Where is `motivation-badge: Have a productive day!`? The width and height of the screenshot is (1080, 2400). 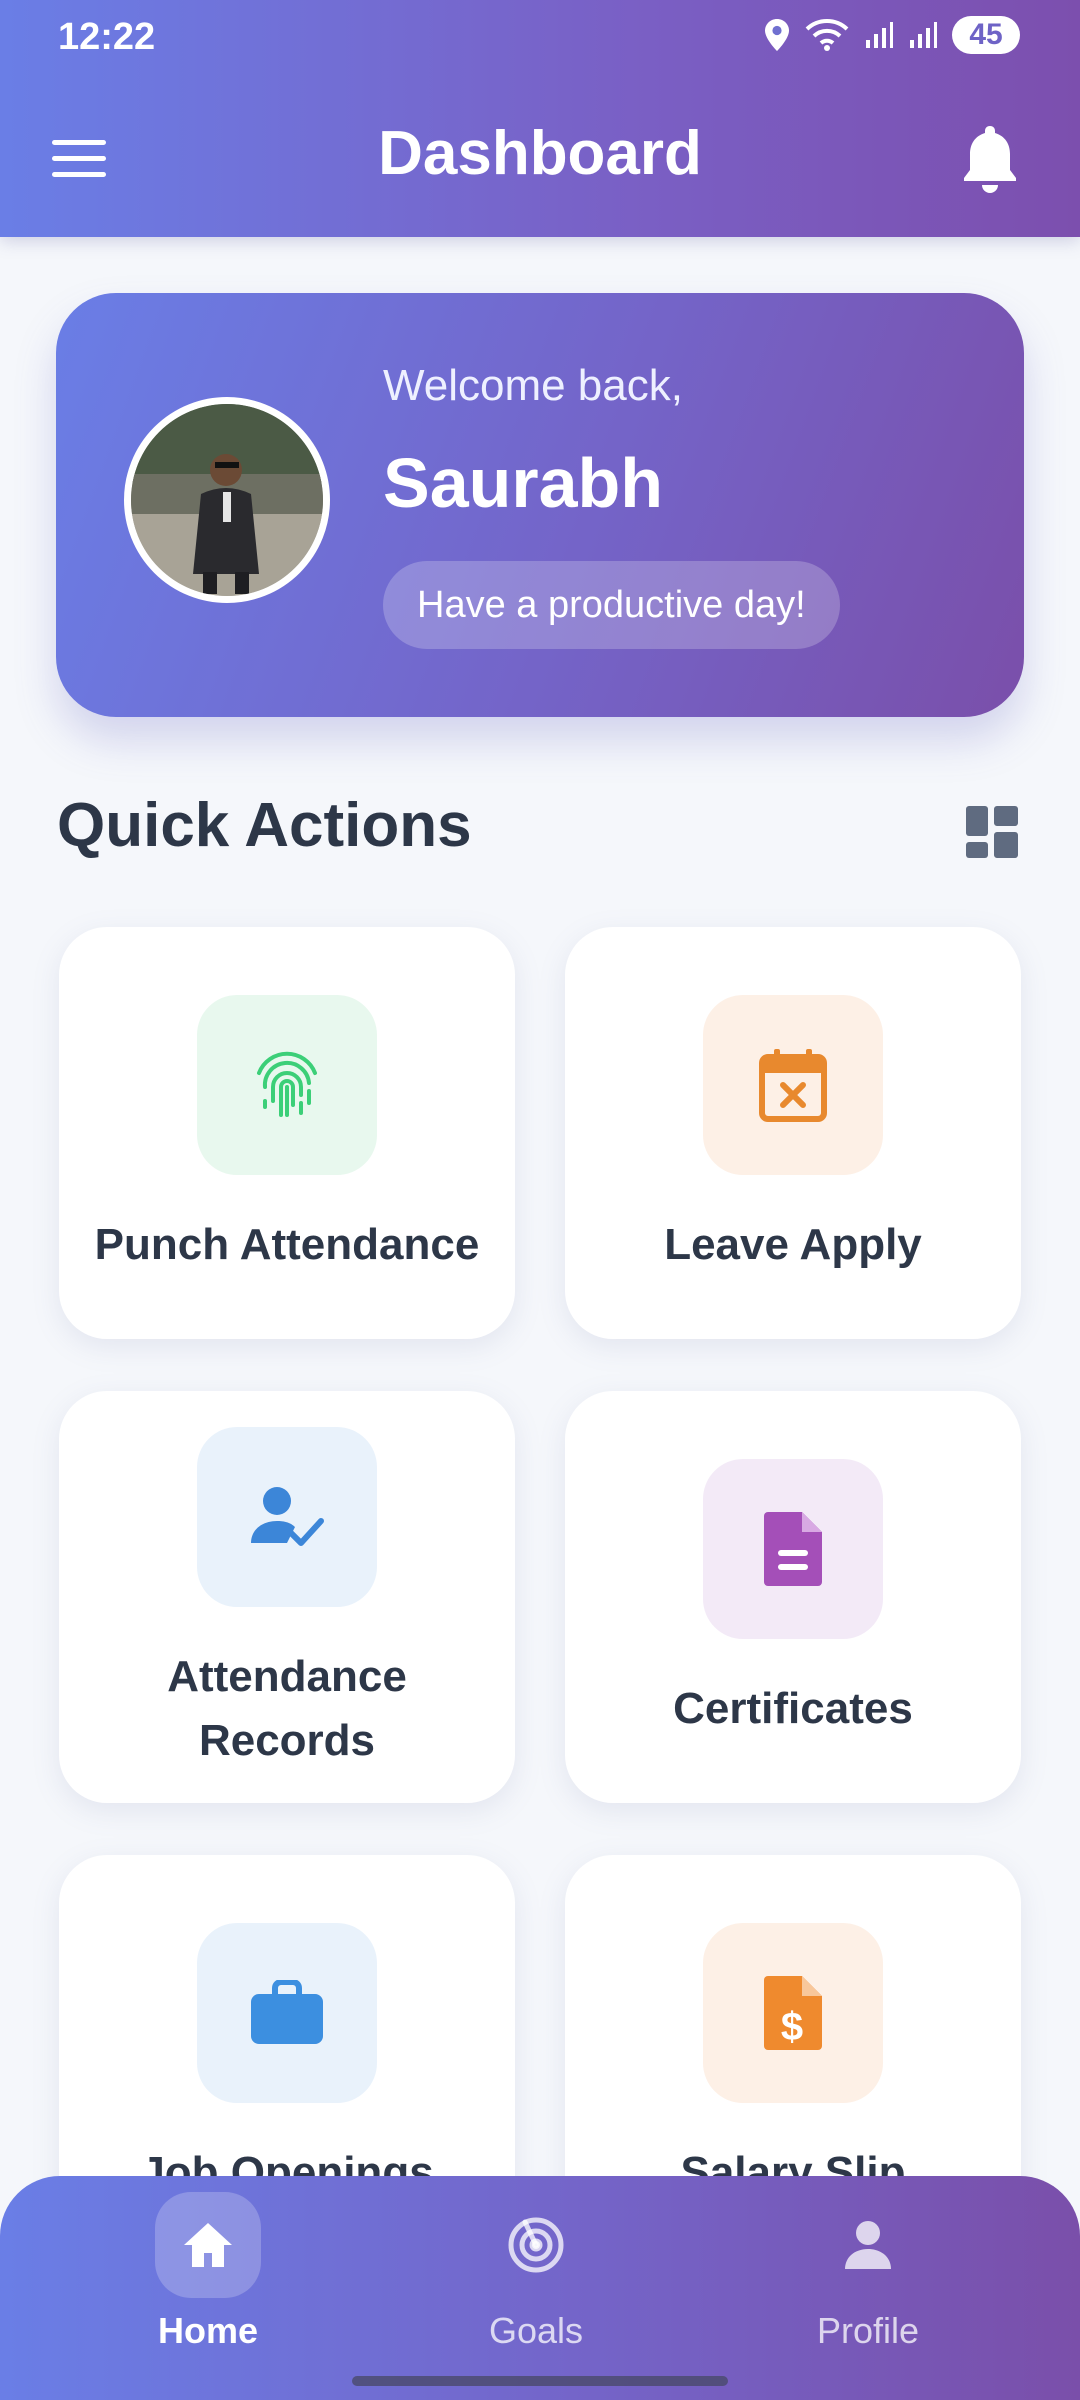 motivation-badge: Have a productive day! is located at coordinates (611, 605).